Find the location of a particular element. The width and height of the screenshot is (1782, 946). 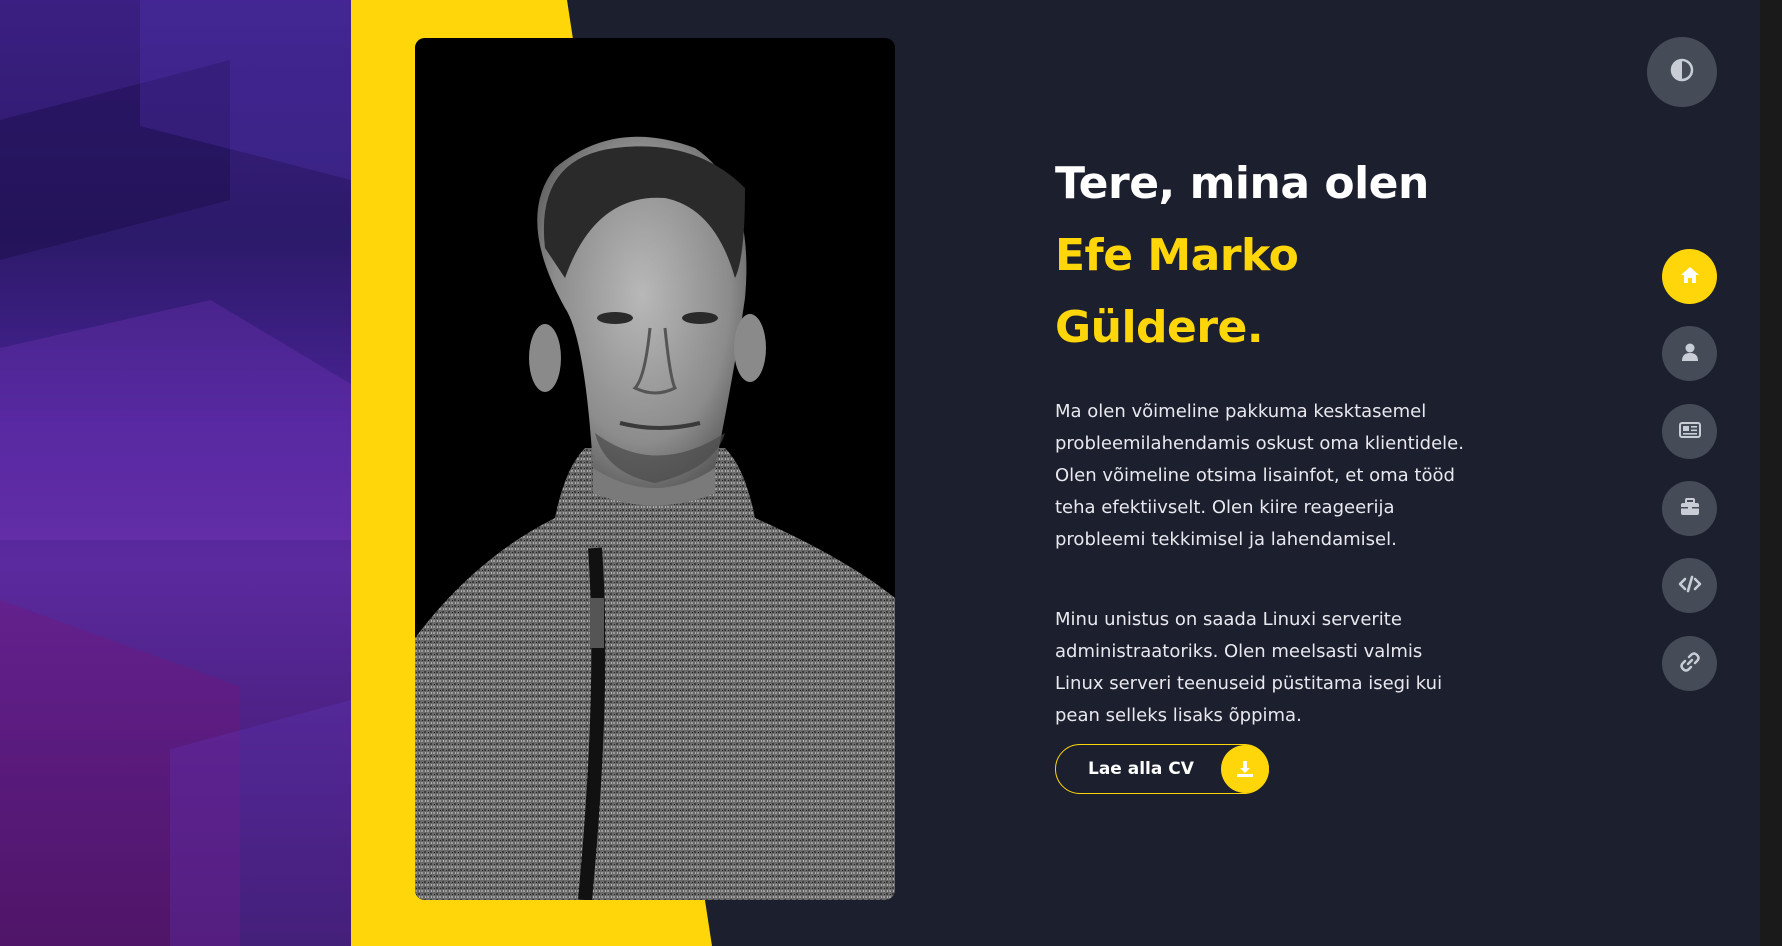

theme-toggle-button is located at coordinates (1682, 72).